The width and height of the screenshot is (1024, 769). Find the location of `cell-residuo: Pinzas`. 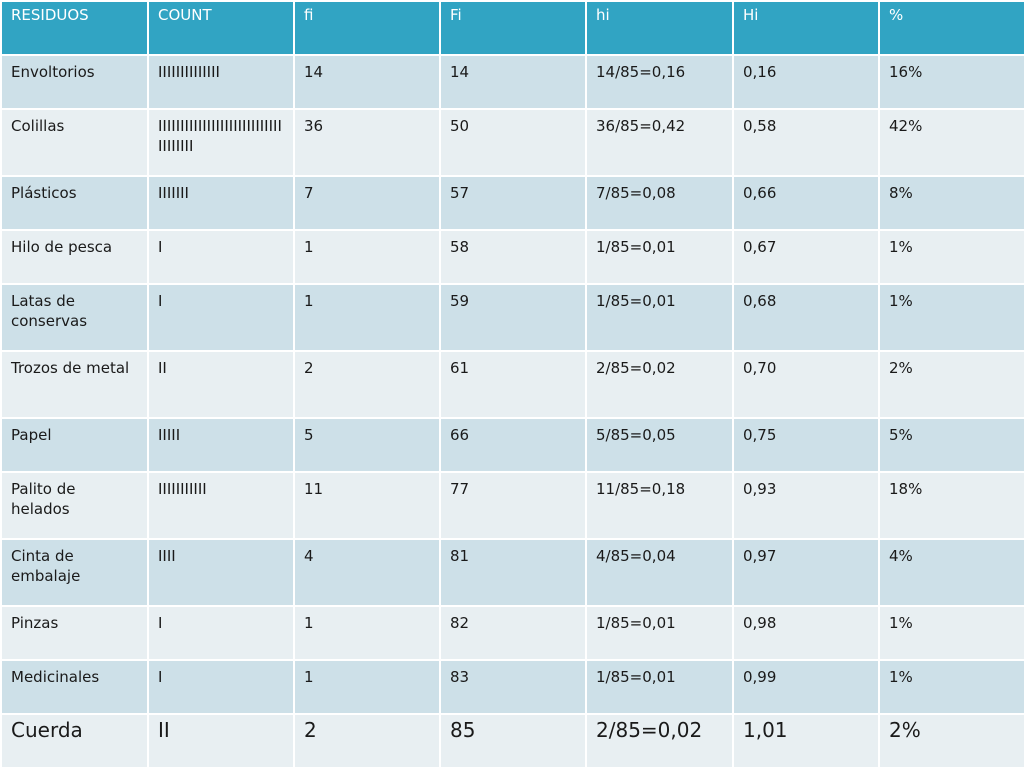

cell-residuo: Pinzas is located at coordinates (74, 633).